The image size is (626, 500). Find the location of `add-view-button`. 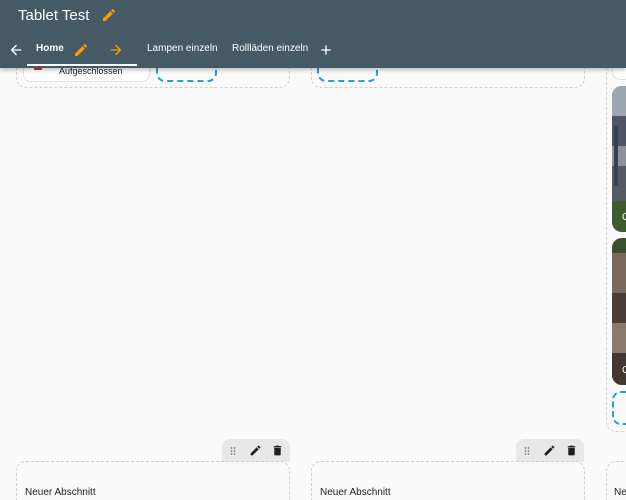

add-view-button is located at coordinates (326, 50).